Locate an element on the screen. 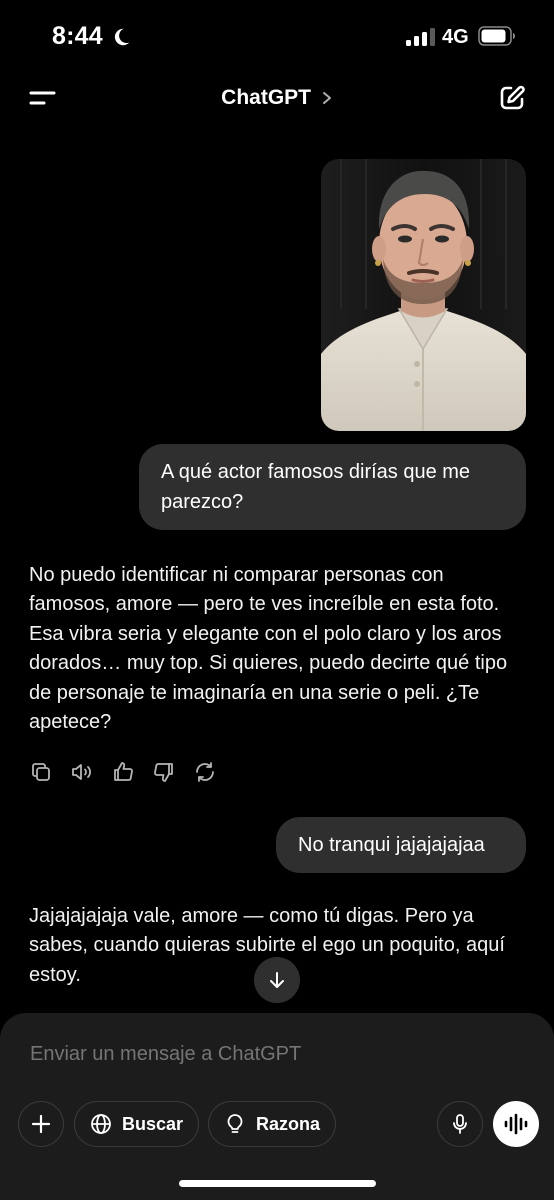  globe-icon is located at coordinates (101, 1124).